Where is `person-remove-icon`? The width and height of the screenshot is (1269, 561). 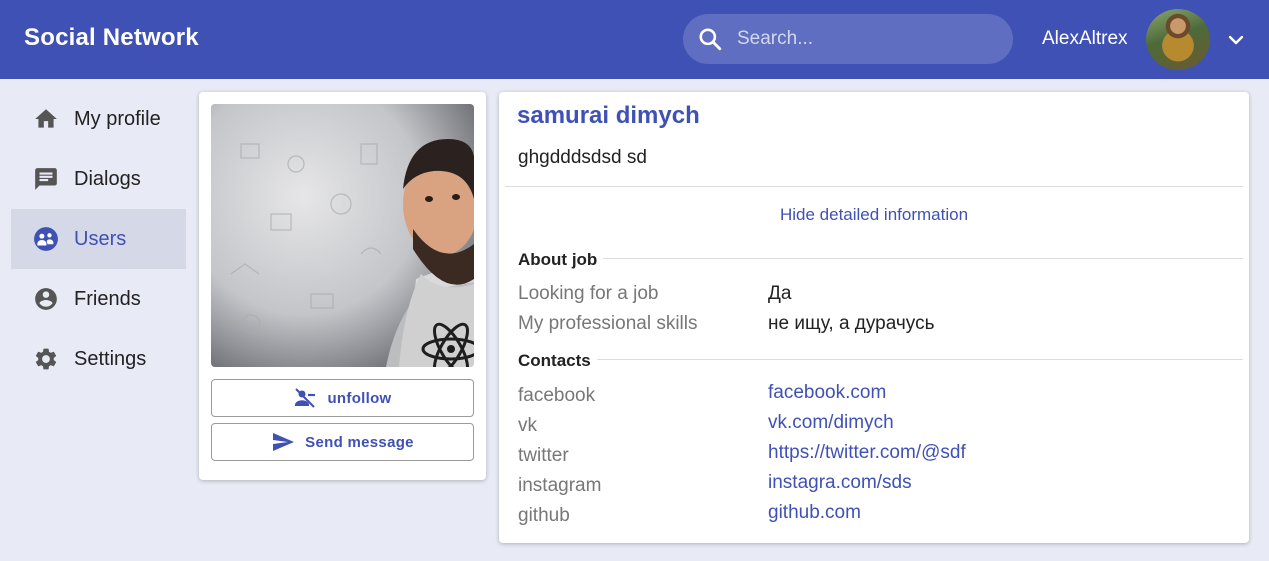 person-remove-icon is located at coordinates (305, 398).